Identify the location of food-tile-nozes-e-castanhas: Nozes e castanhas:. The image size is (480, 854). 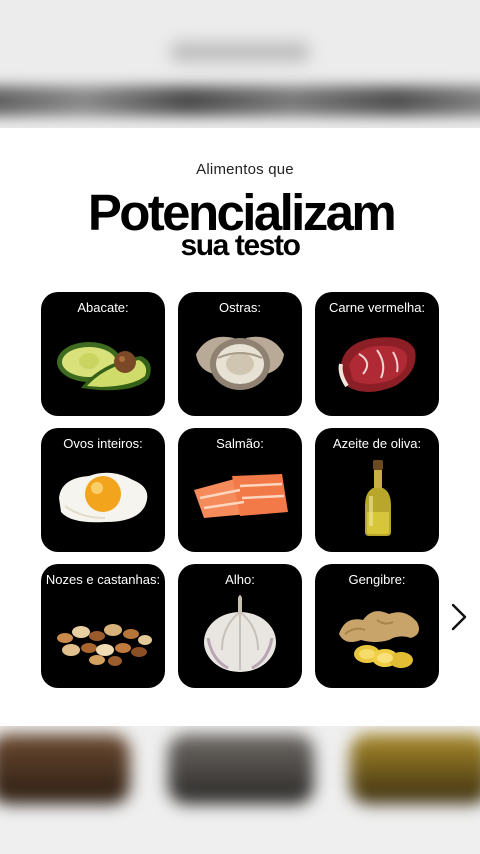
(103, 626).